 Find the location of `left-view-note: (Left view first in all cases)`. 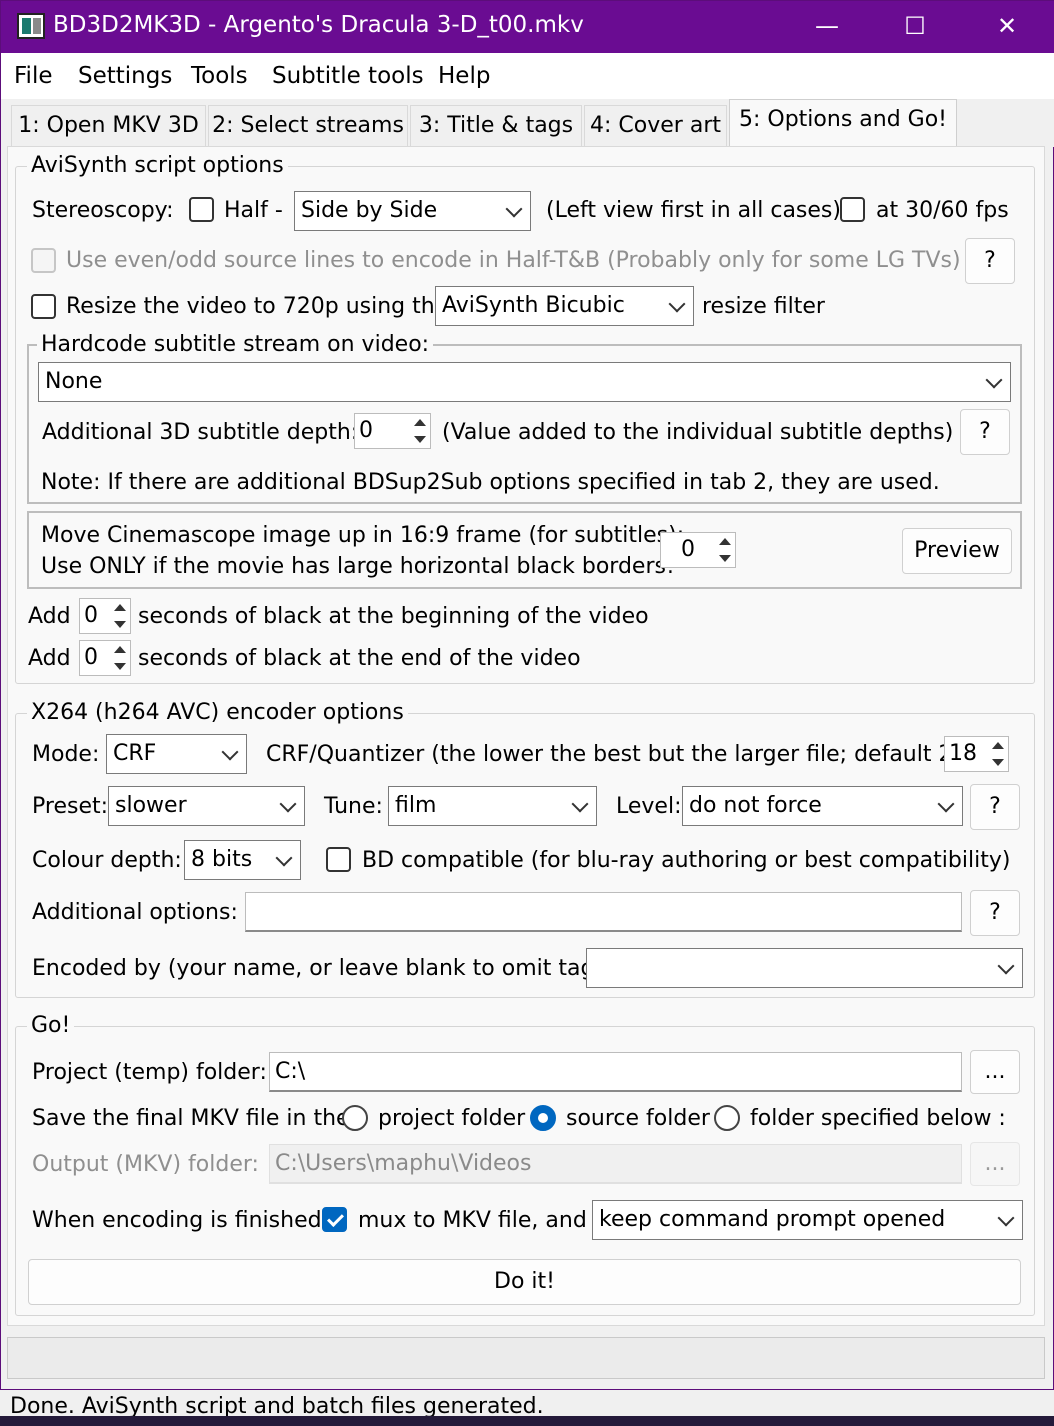

left-view-note: (Left view first in all cases) is located at coordinates (693, 210).